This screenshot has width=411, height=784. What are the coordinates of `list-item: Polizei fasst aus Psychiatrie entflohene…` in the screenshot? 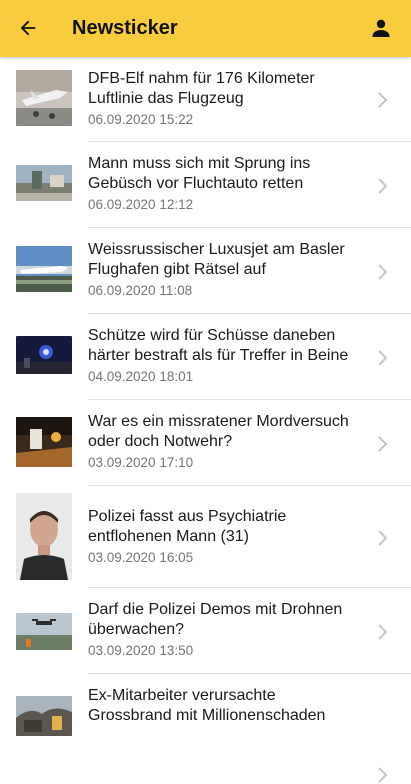 It's located at (205, 537).